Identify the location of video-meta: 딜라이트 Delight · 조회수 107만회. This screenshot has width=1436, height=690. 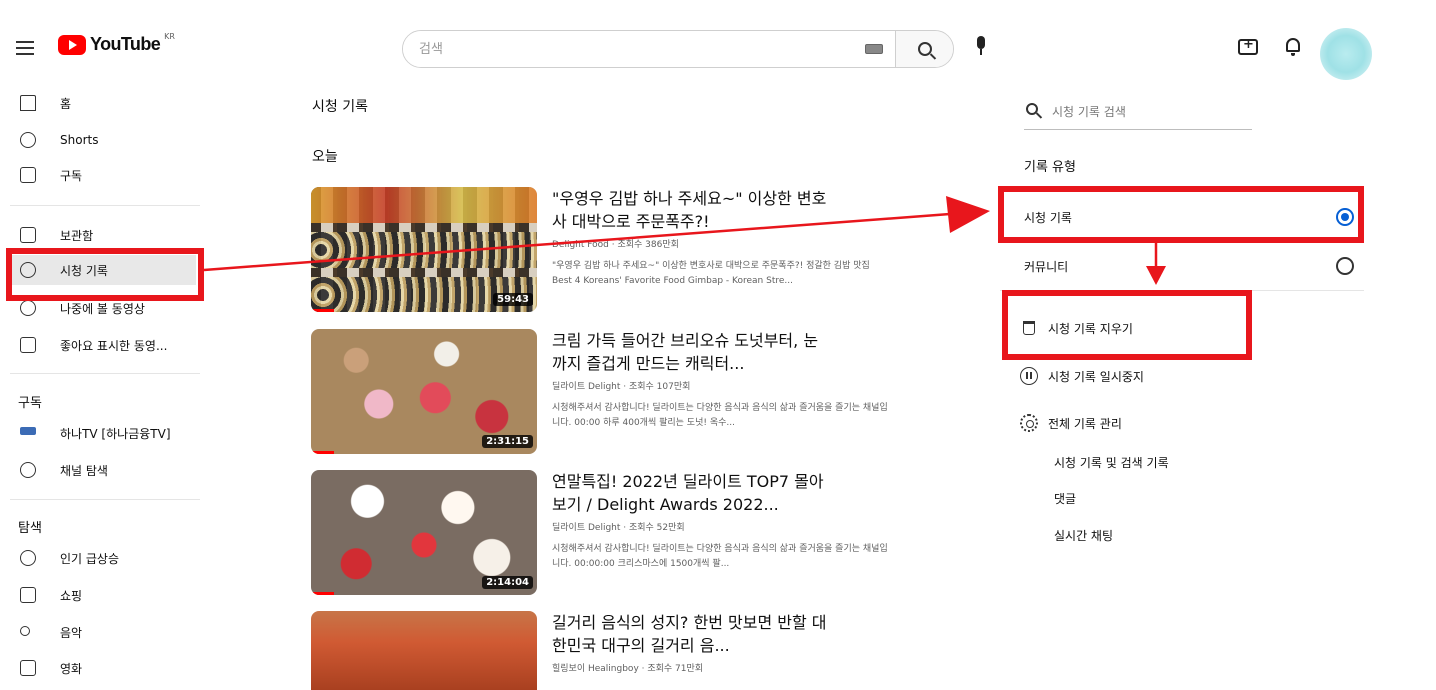
(621, 385).